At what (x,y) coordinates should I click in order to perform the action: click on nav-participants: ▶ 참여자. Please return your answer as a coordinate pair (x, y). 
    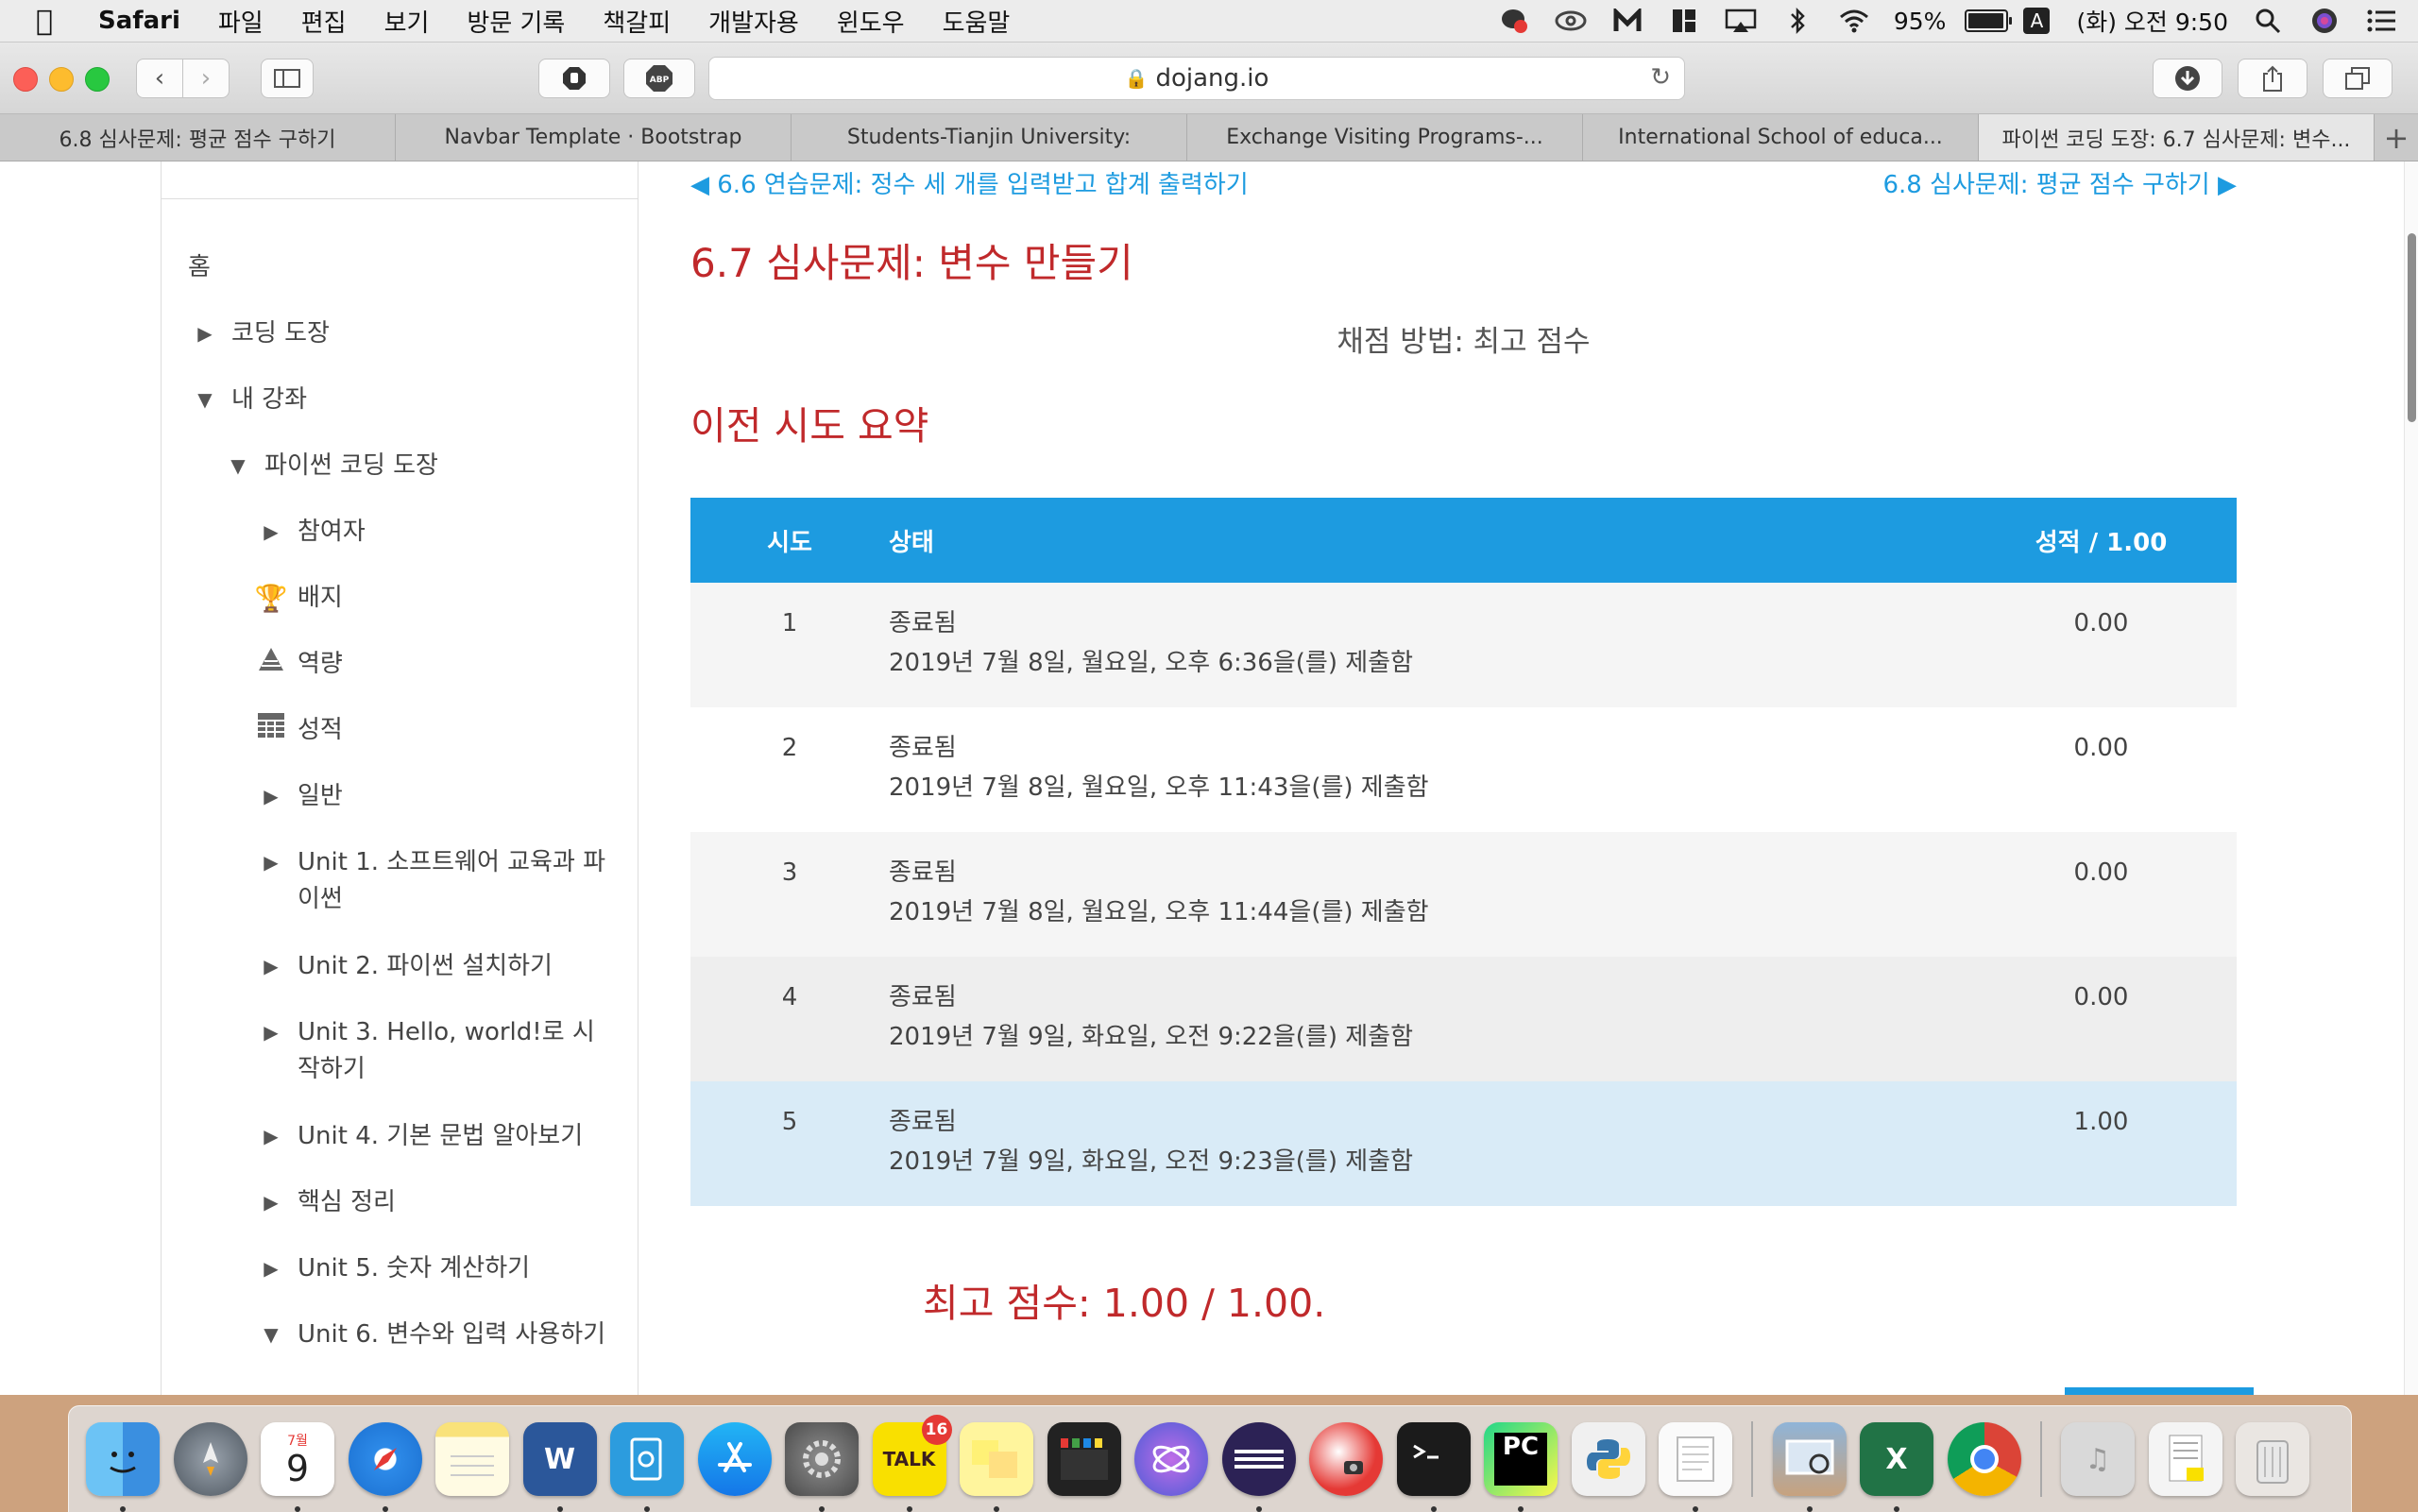
    Looking at the image, I should click on (309, 532).